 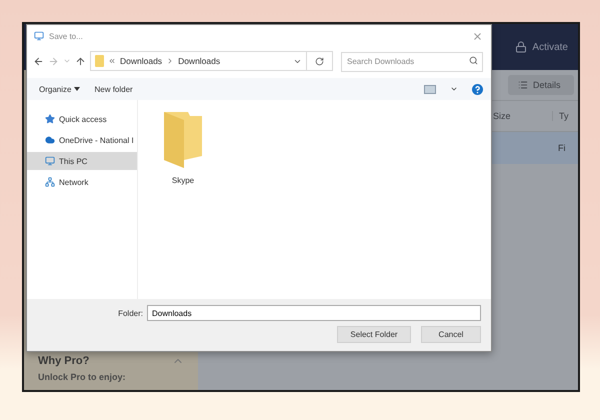 What do you see at coordinates (67, 61) in the screenshot?
I see `chevron-down-icon` at bounding box center [67, 61].